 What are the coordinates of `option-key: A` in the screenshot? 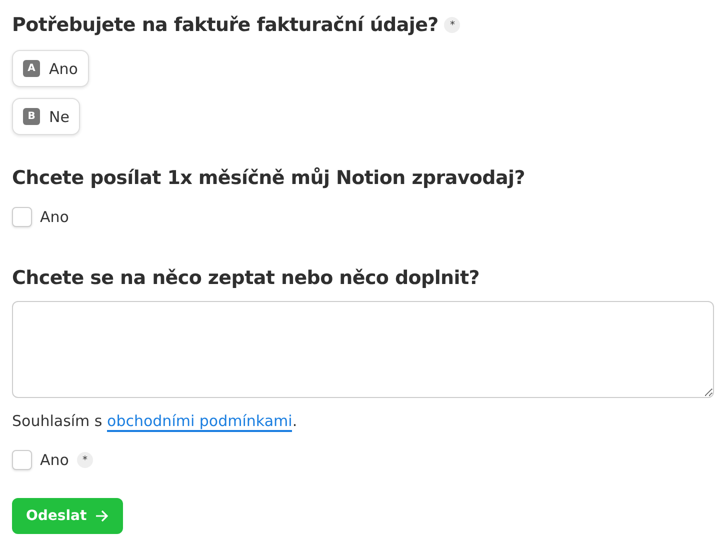 It's located at (31, 68).